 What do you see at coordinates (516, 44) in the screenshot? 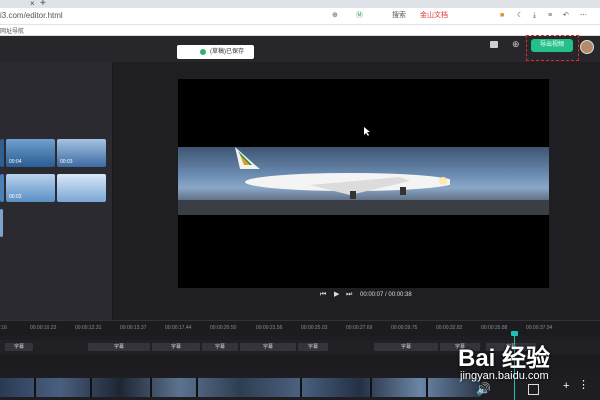
I see `plus-icon: ⊕` at bounding box center [516, 44].